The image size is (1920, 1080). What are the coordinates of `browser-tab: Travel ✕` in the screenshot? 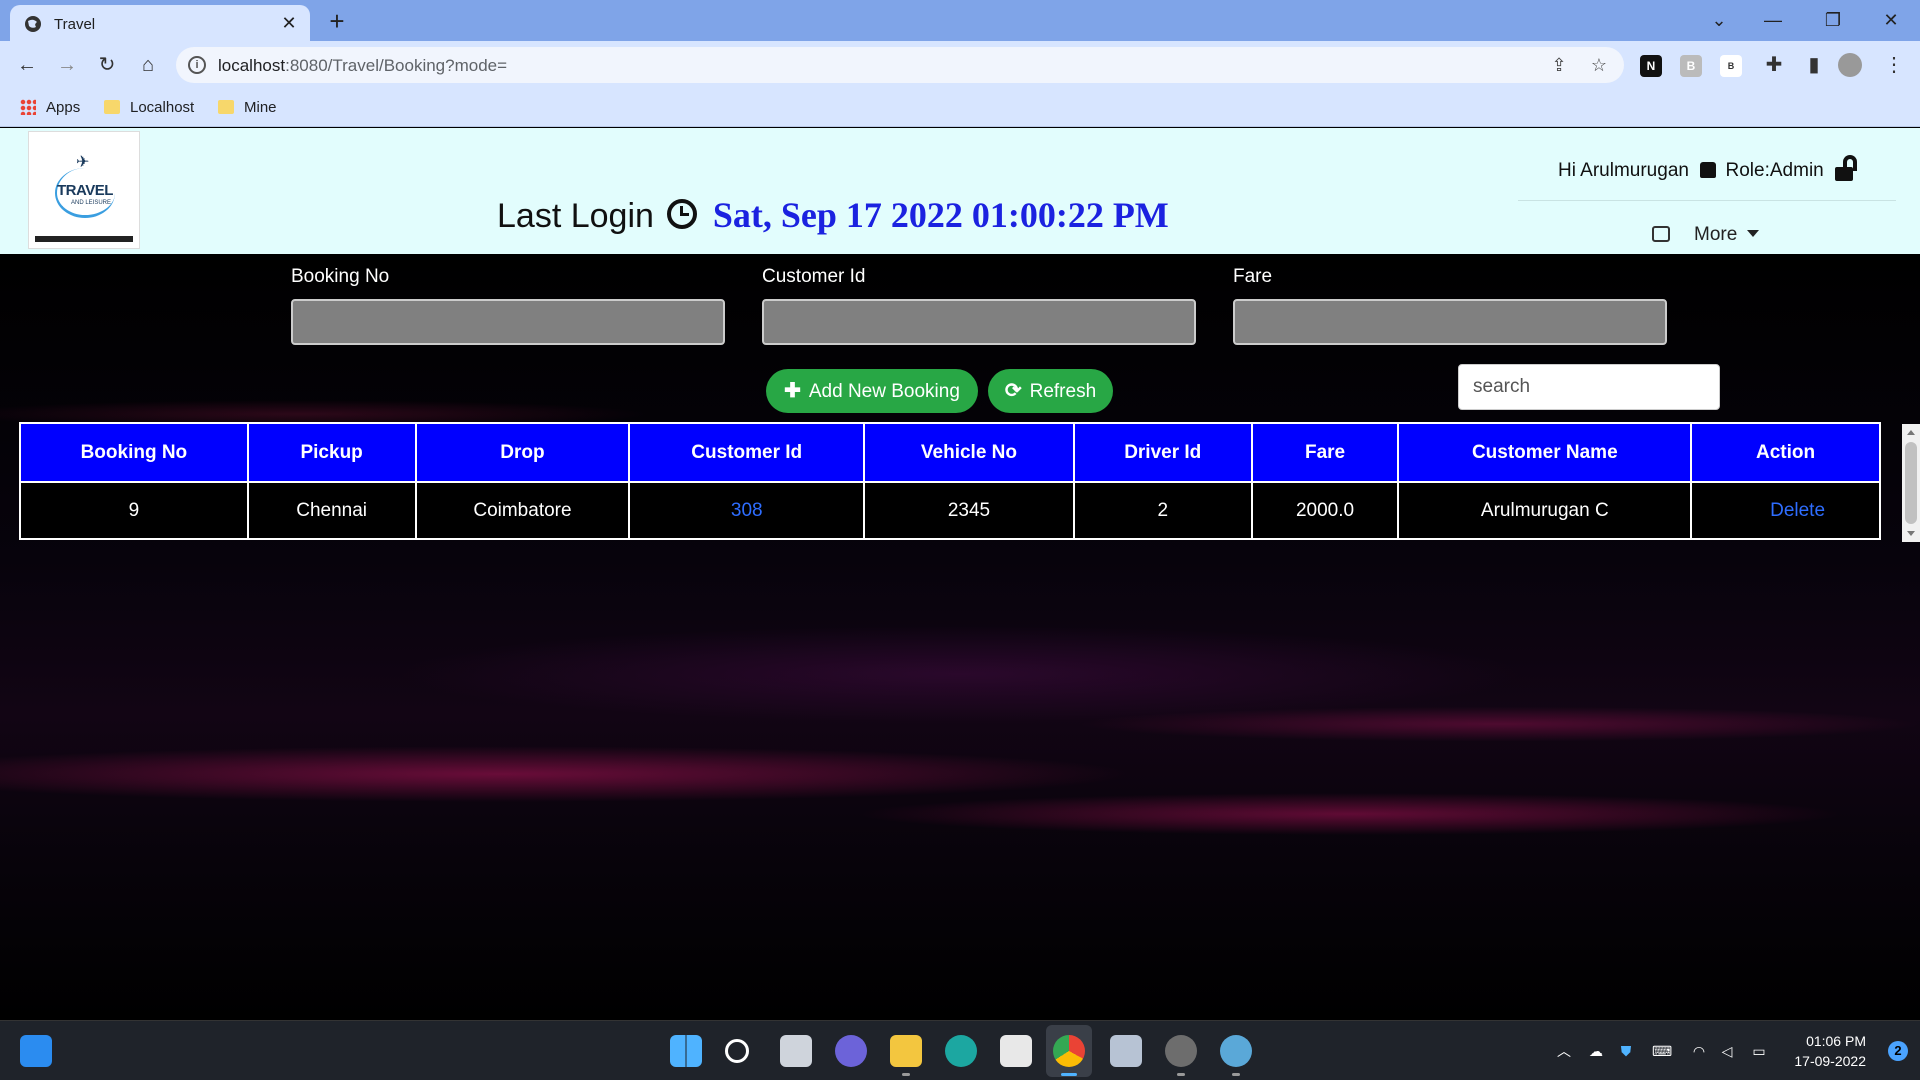 It's located at (160, 23).